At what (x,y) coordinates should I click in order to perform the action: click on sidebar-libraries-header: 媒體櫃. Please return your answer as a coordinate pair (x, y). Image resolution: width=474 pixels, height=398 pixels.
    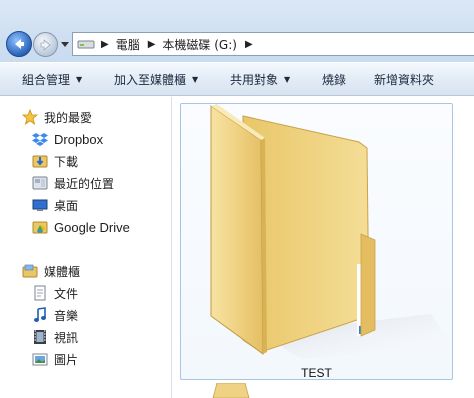
    Looking at the image, I should click on (51, 271).